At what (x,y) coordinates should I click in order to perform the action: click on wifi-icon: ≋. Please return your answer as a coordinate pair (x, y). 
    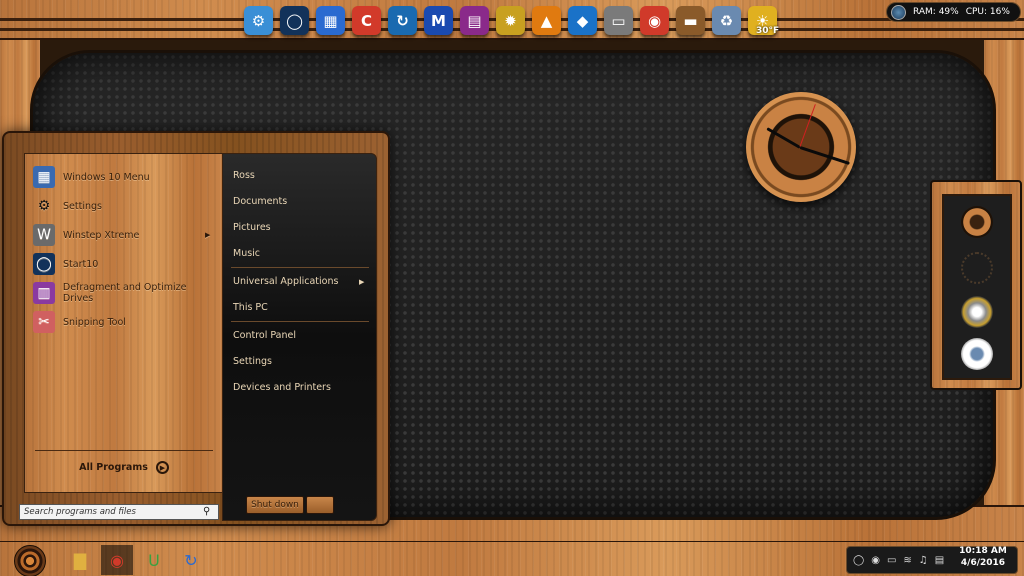
    Looking at the image, I should click on (907, 560).